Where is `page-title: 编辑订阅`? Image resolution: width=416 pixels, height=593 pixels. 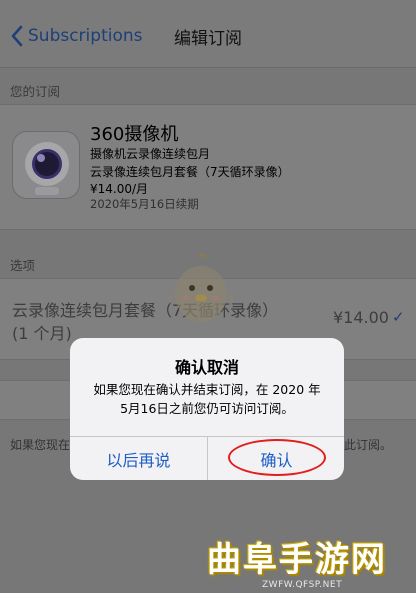
page-title: 编辑订阅 is located at coordinates (208, 39).